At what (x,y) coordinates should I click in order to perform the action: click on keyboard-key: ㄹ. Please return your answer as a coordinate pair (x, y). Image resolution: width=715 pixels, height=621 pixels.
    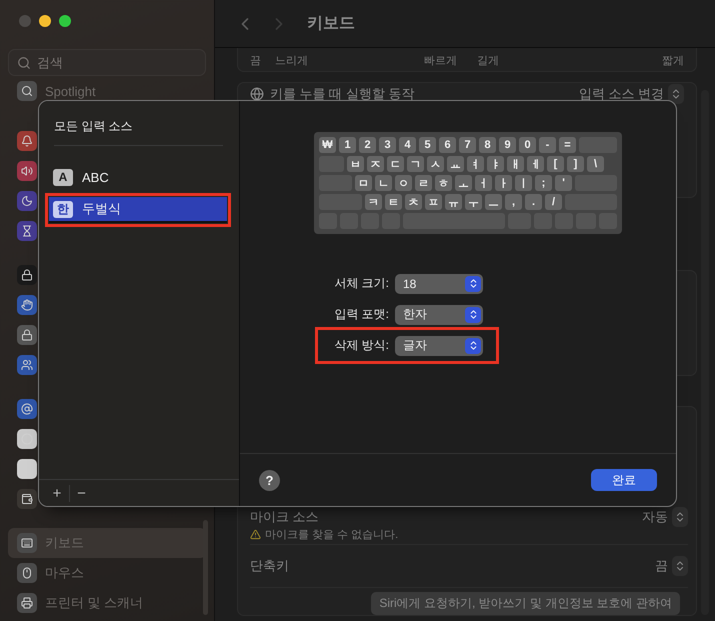
    Looking at the image, I should click on (423, 183).